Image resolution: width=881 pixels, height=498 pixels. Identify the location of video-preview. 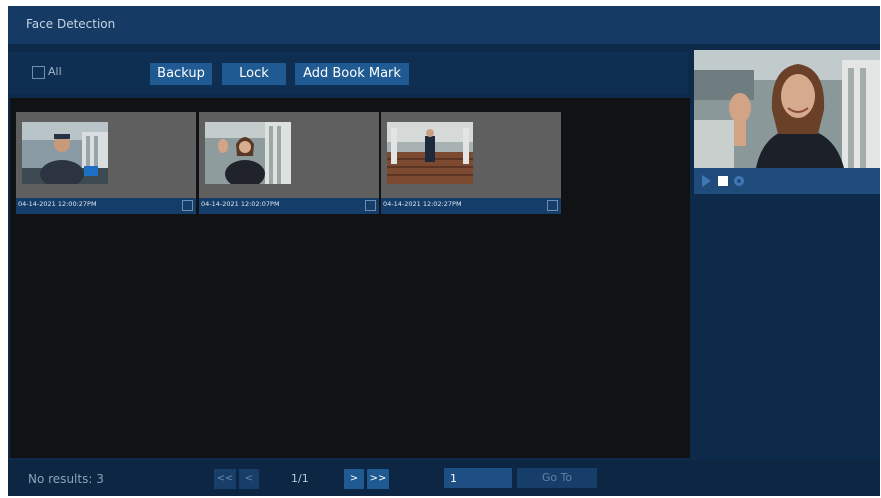
(787, 109).